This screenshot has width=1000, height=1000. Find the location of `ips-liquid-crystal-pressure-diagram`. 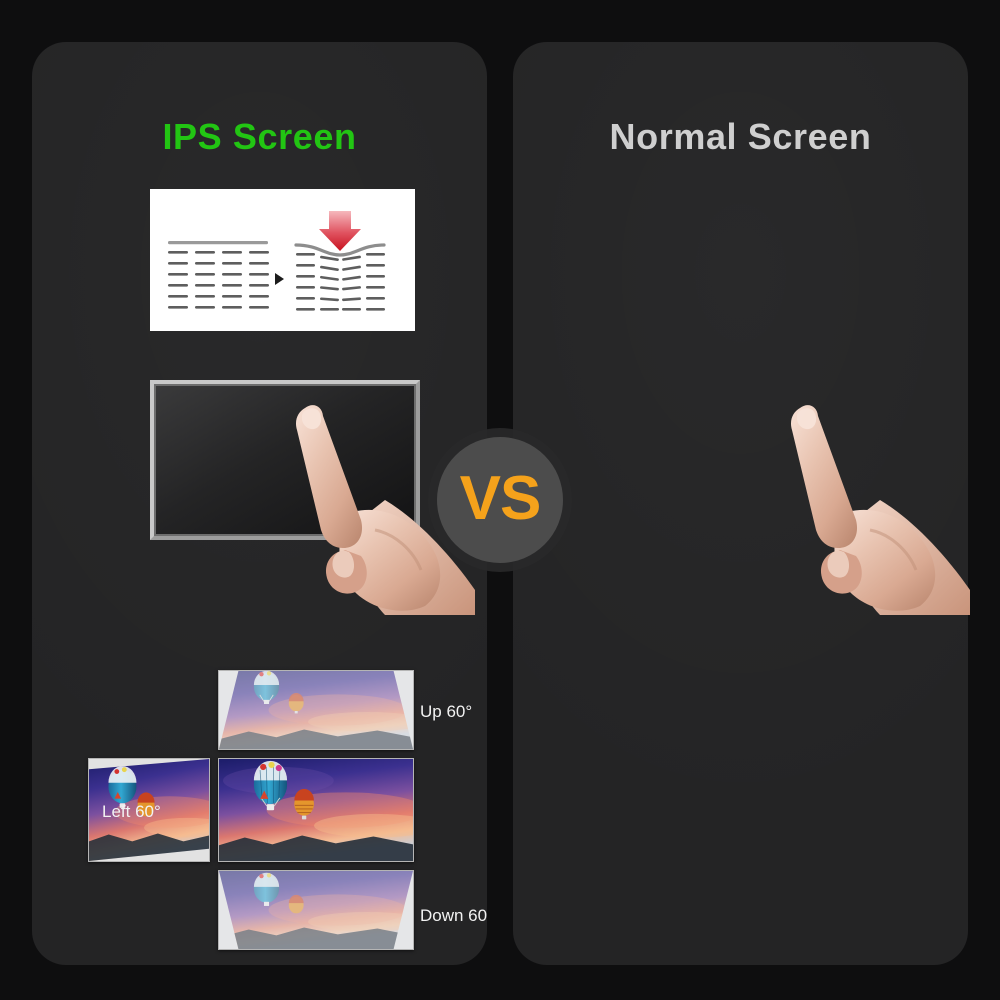

ips-liquid-crystal-pressure-diagram is located at coordinates (282, 260).